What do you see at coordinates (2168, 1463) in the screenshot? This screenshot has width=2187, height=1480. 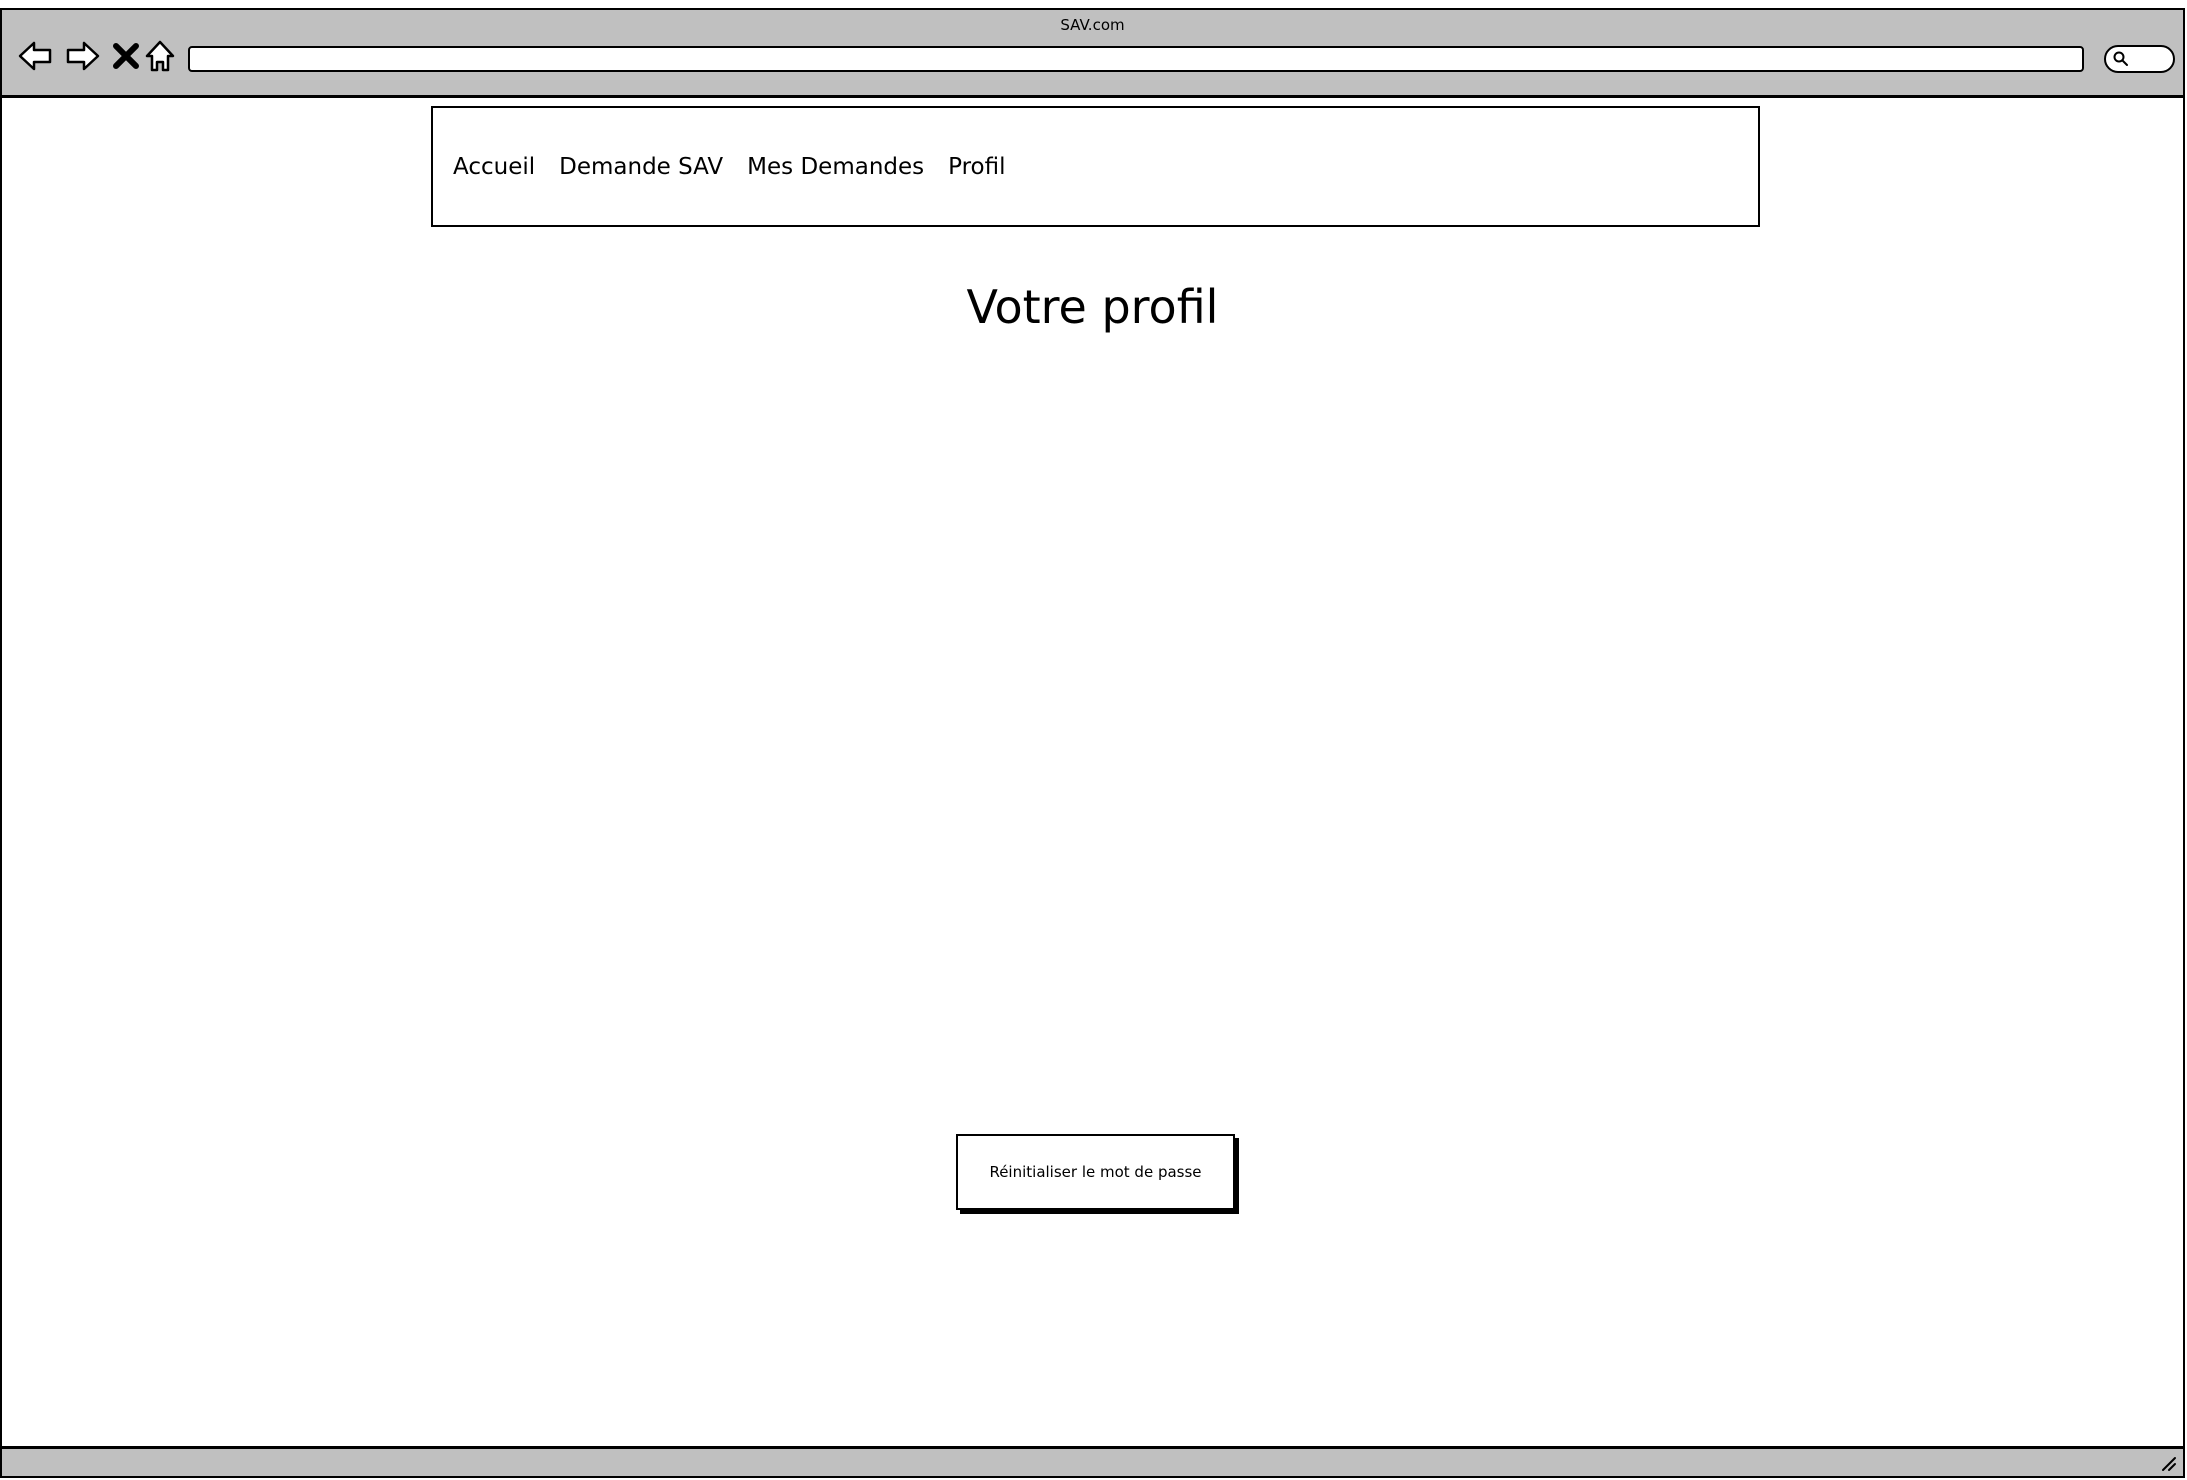 I see `resize-grip-icon` at bounding box center [2168, 1463].